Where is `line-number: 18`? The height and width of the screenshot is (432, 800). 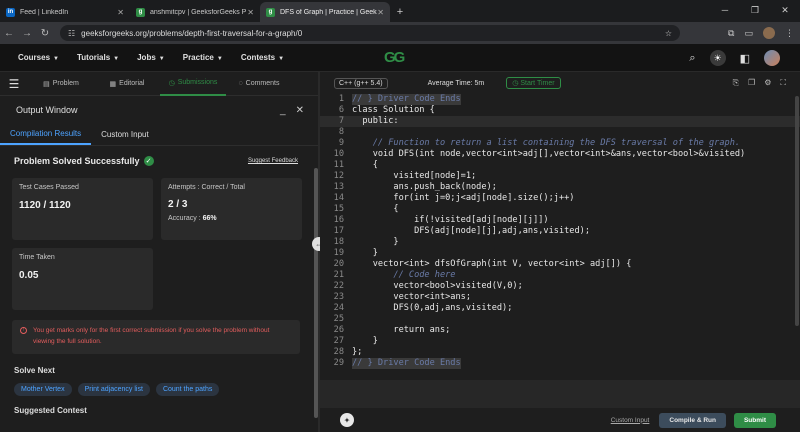 line-number: 18 is located at coordinates (338, 242).